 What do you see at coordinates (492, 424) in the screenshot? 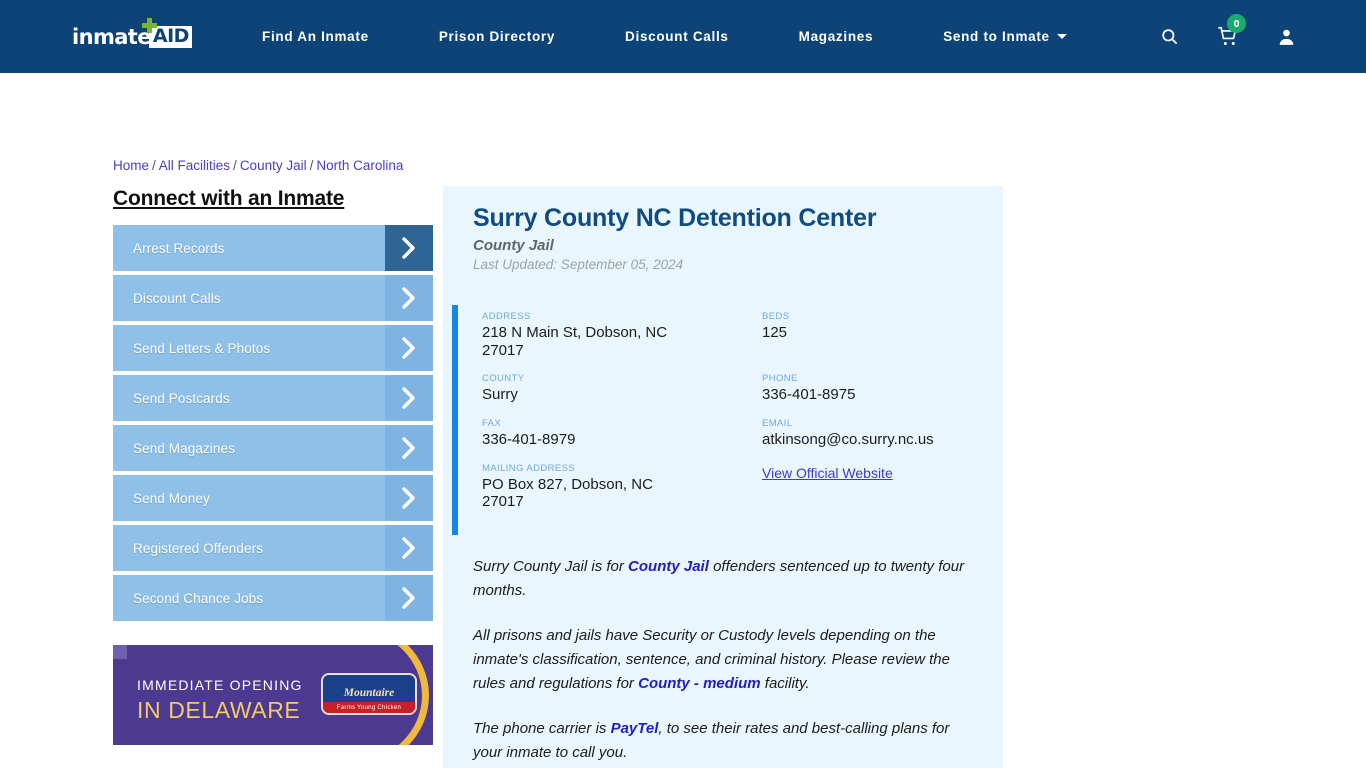
I see `field-label: FAX` at bounding box center [492, 424].